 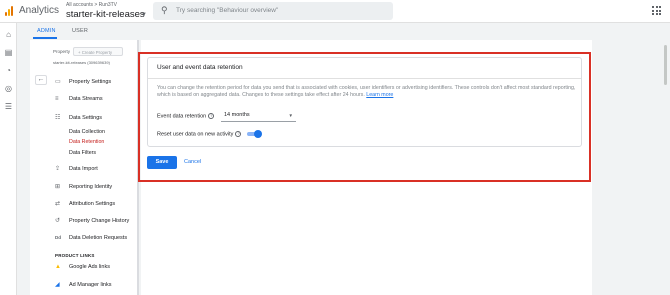 I want to click on product-links-heading: PRODUCT LINKS, so click(x=75, y=255).